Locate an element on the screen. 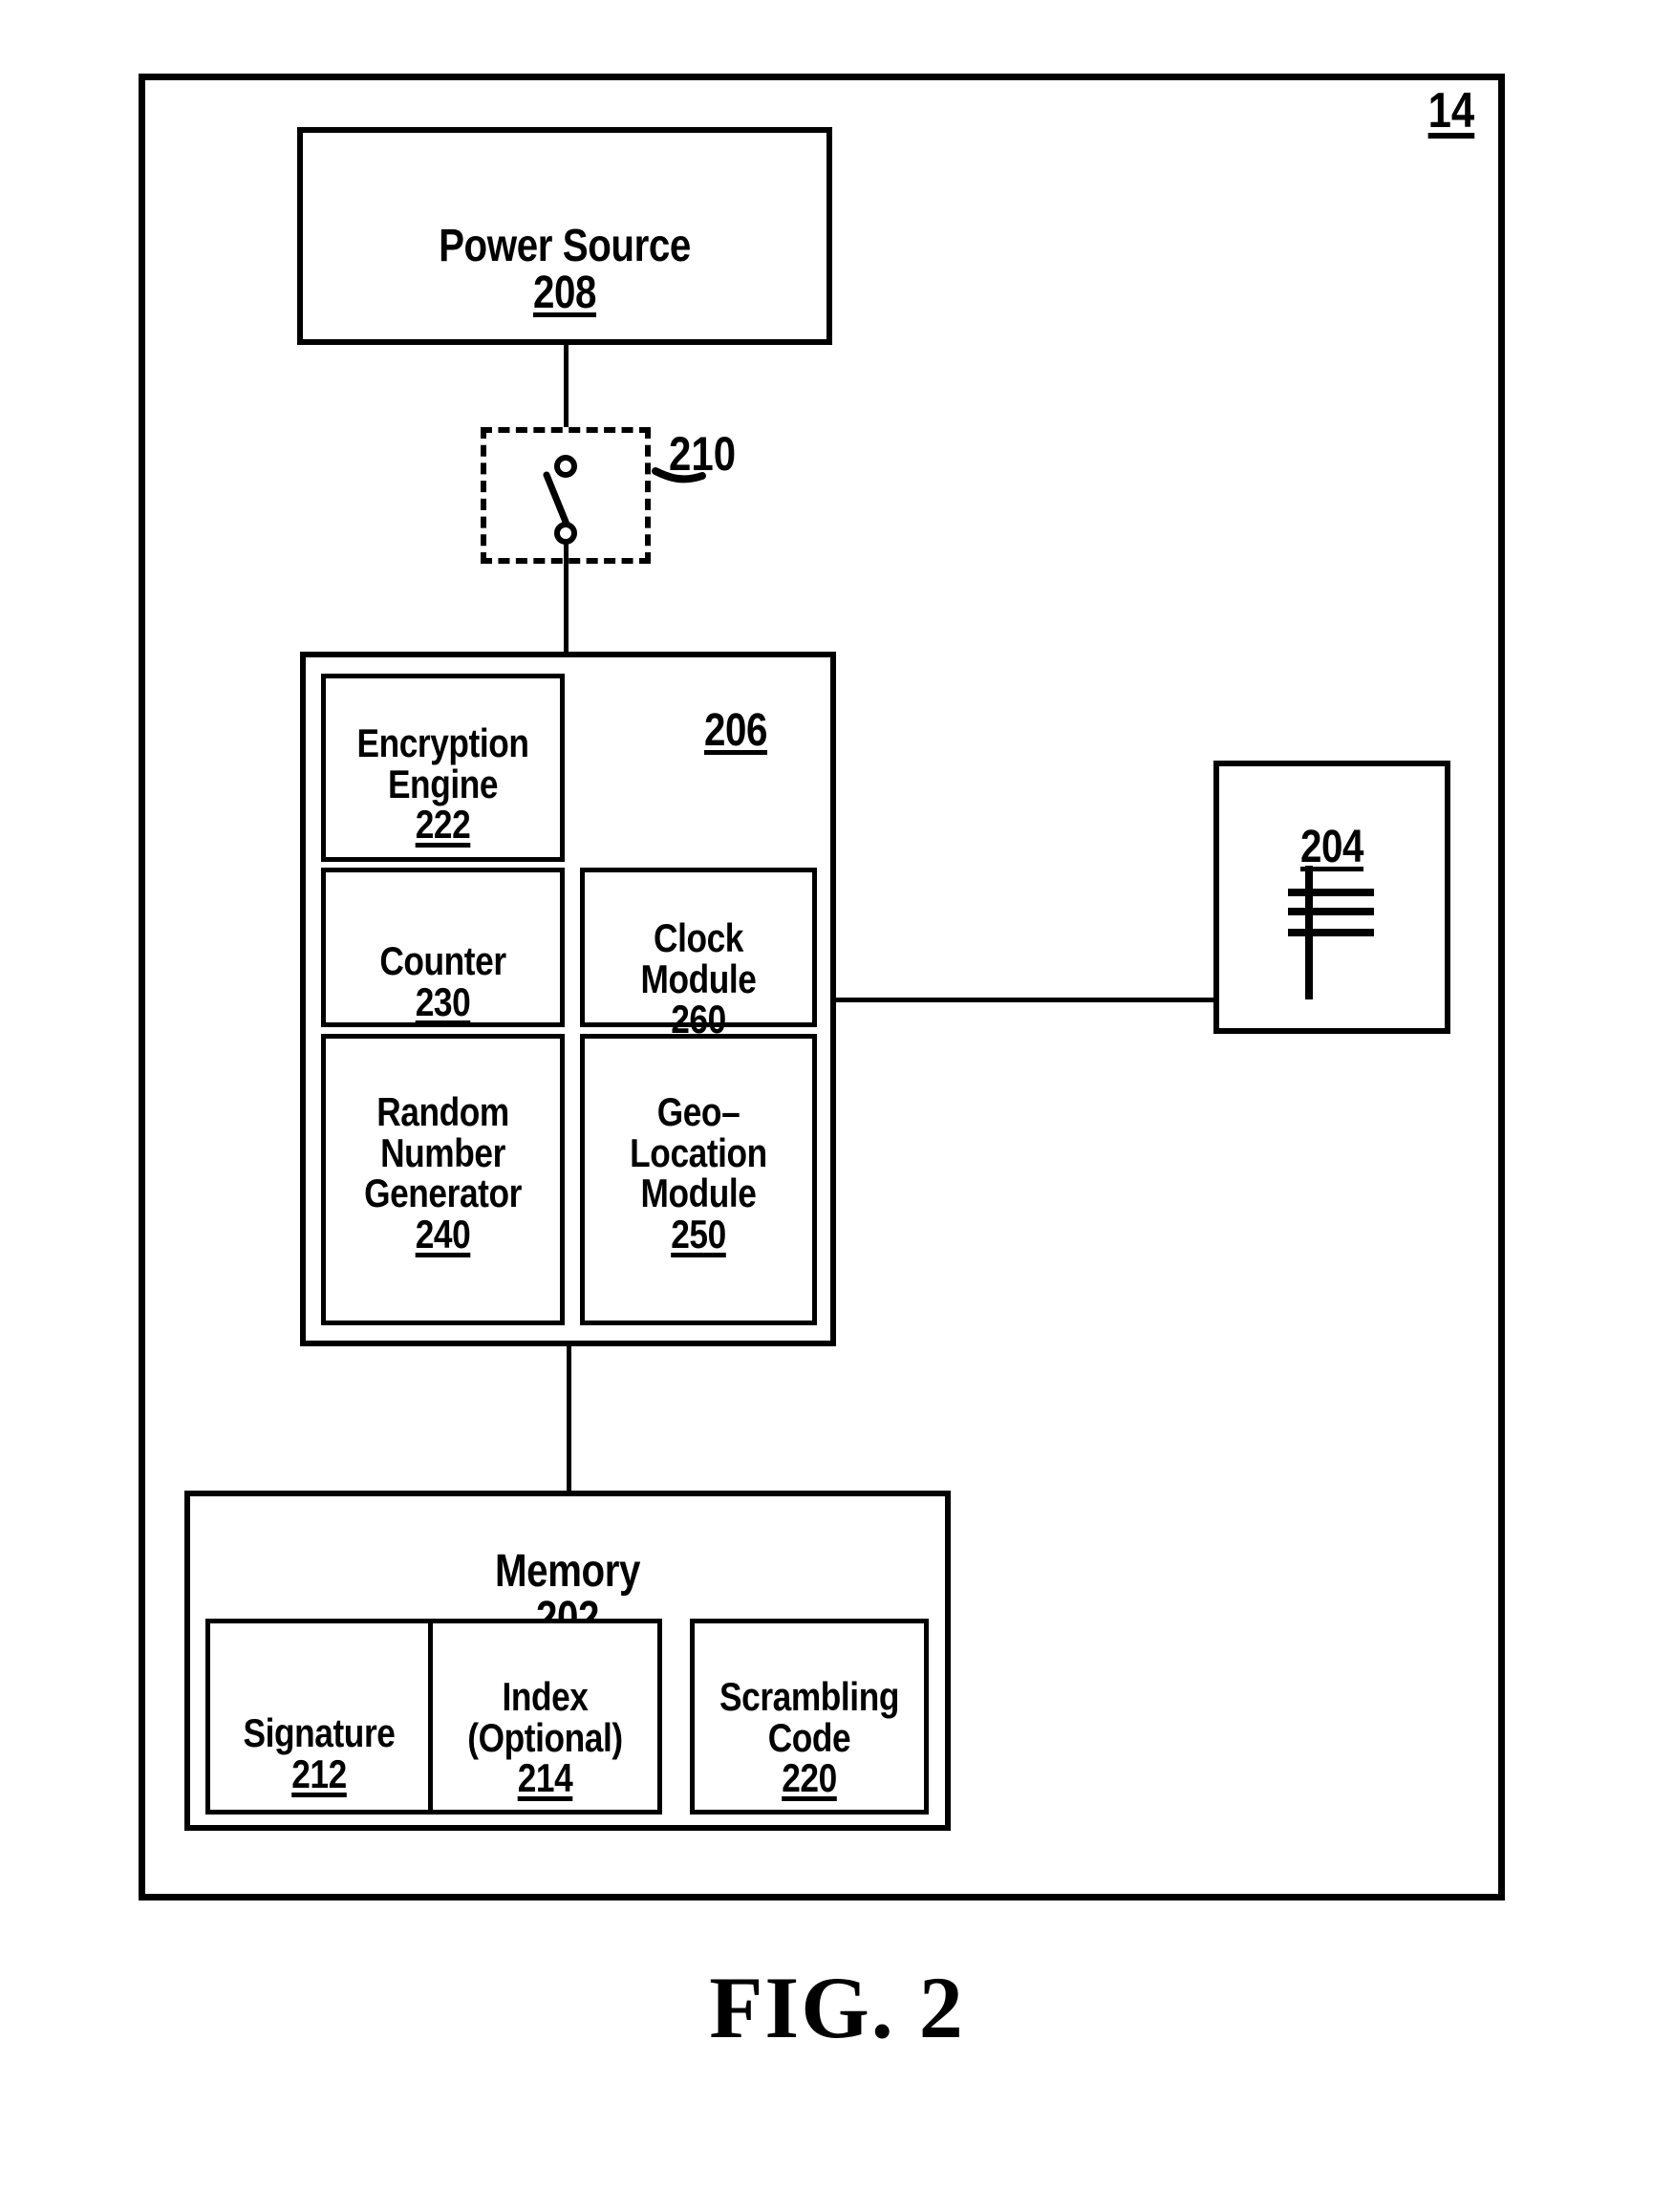  transceiver-ref-label: 204 is located at coordinates (1332, 848).